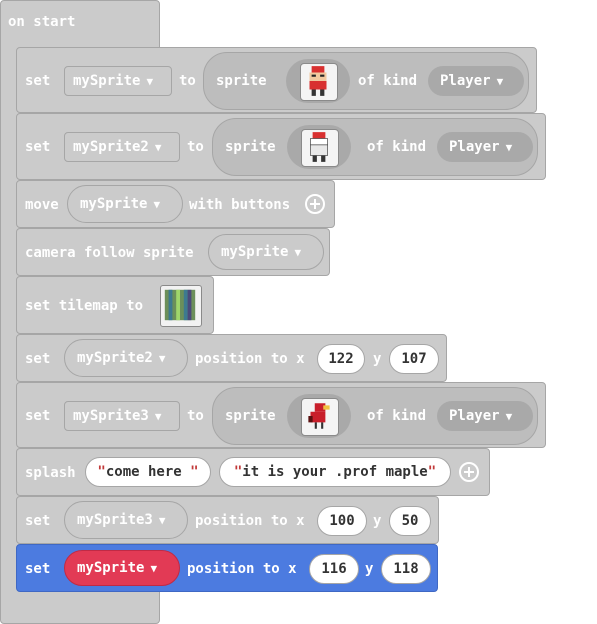 The height and width of the screenshot is (624, 597). Describe the element at coordinates (410, 521) in the screenshot. I see `y-number-input: 50` at that location.